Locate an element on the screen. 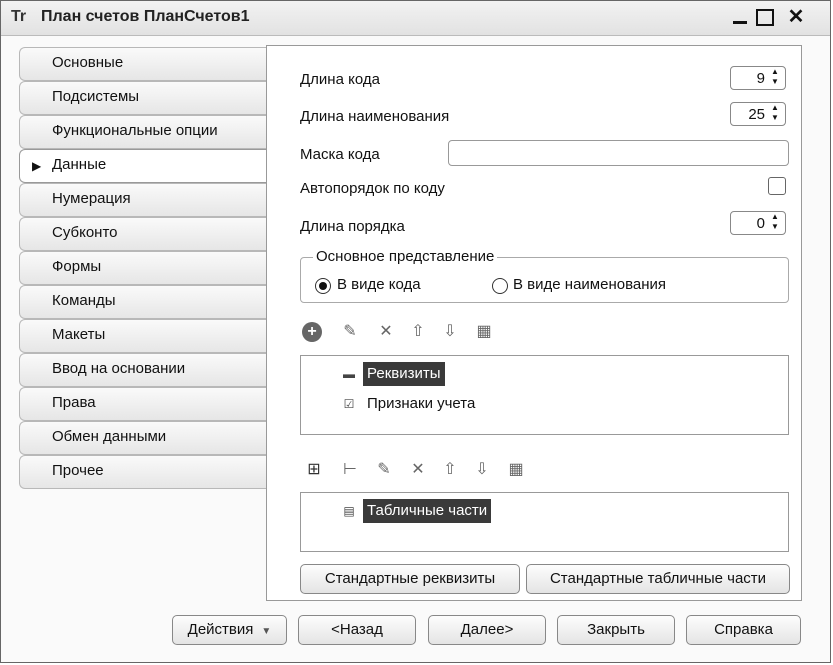 The image size is (833, 665). standard-attributes-button: Стандартные реквизиты is located at coordinates (410, 579).